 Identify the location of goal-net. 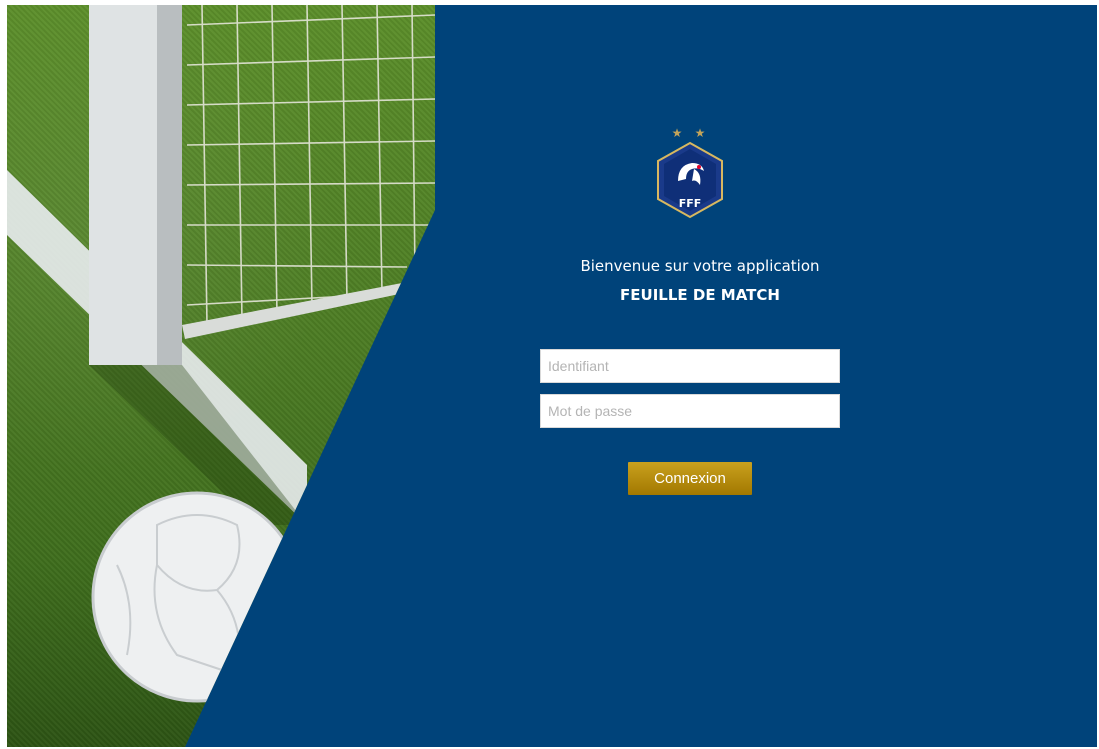
(310, 165).